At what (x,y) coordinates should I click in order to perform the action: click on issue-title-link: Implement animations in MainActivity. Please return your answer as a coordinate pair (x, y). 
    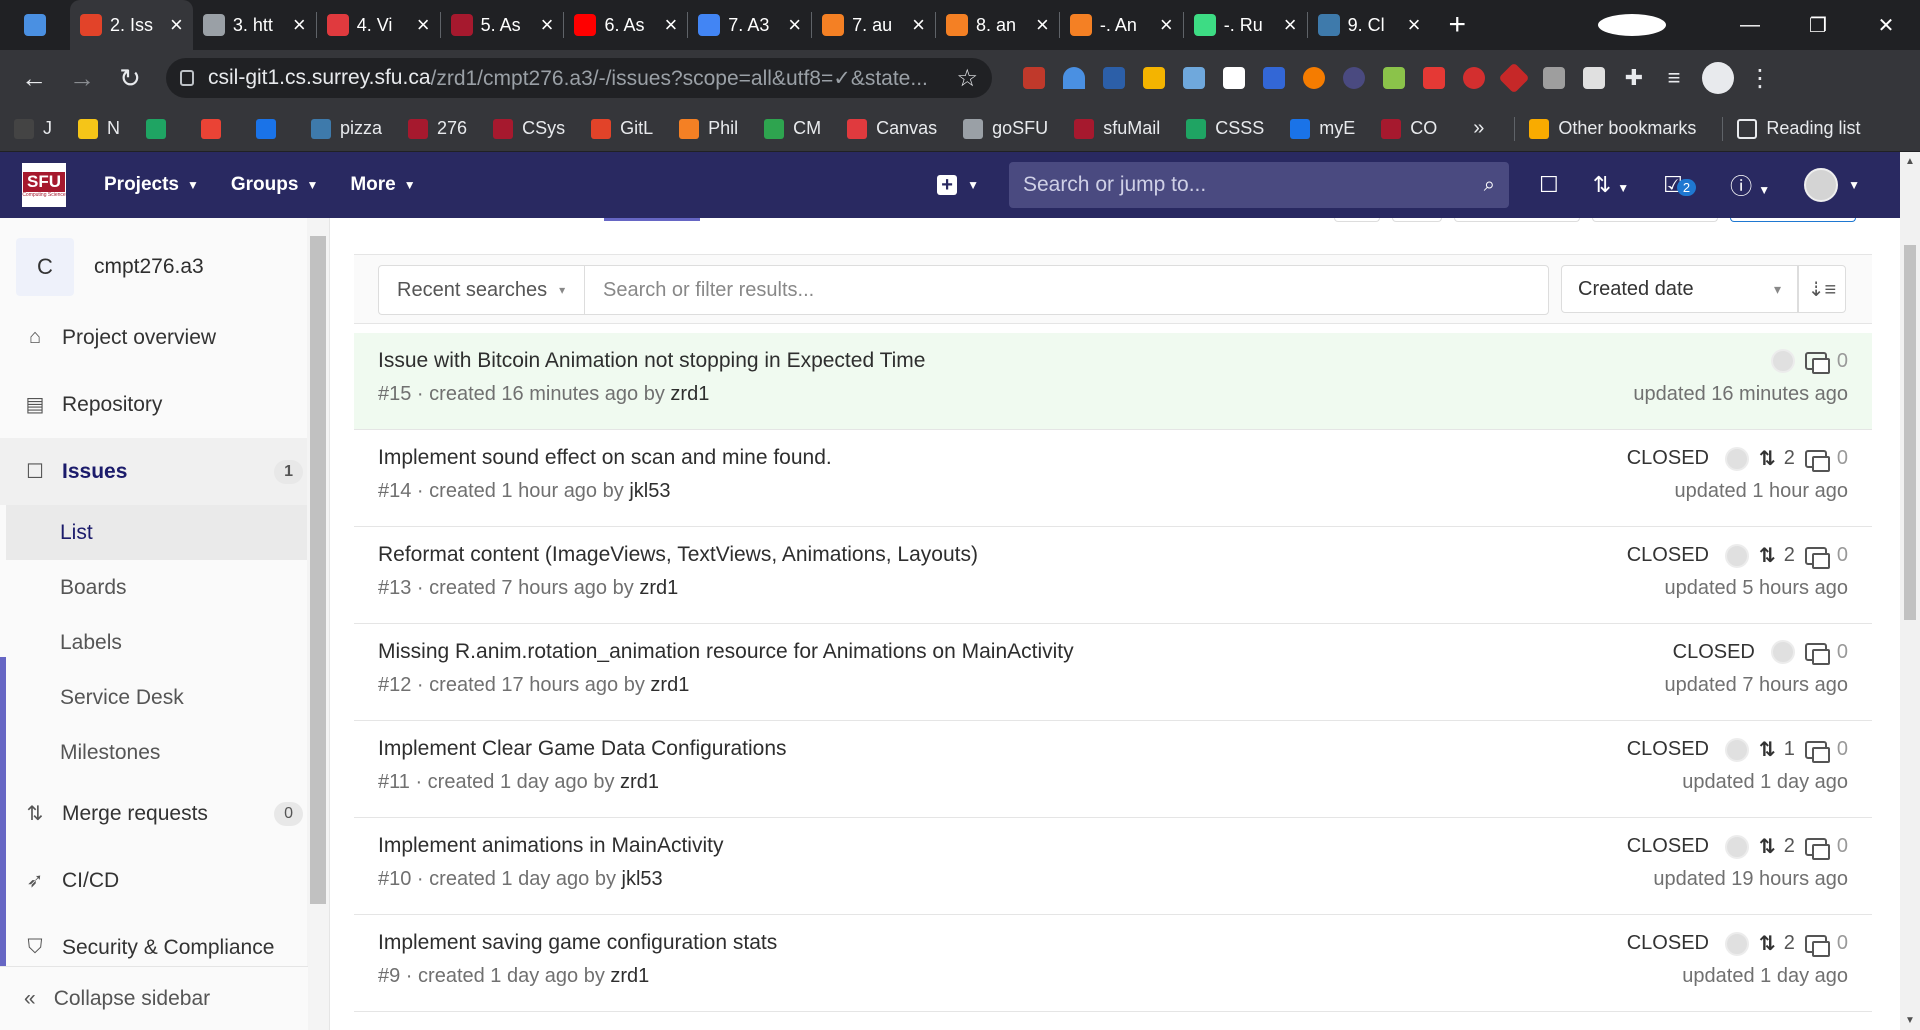
    Looking at the image, I should click on (550, 846).